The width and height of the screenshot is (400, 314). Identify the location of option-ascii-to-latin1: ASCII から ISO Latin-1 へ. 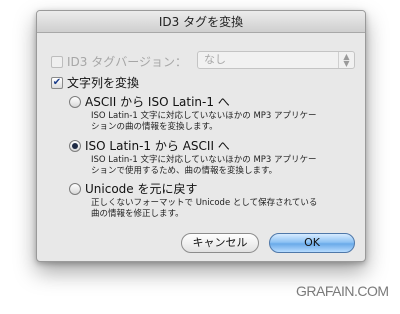
(149, 101).